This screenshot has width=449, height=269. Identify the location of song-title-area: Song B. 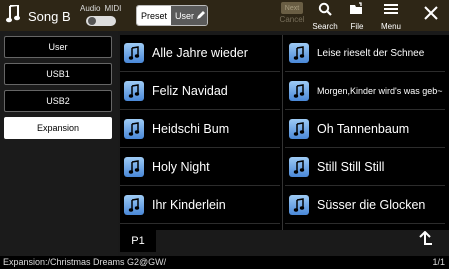
(38, 15).